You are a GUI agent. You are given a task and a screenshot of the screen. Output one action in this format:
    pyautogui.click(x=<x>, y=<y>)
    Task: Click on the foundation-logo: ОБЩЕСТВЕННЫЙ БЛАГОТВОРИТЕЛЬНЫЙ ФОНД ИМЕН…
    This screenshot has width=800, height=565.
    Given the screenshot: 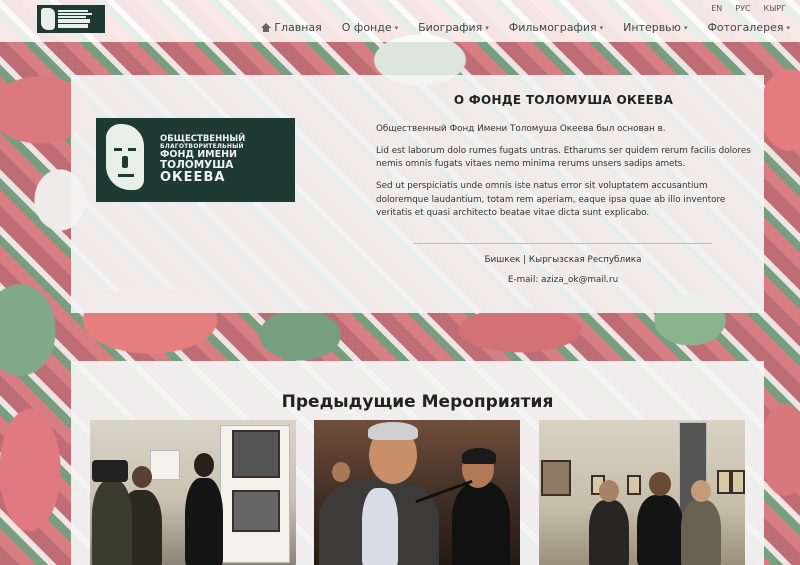 What is the action you would take?
    pyautogui.click(x=195, y=160)
    